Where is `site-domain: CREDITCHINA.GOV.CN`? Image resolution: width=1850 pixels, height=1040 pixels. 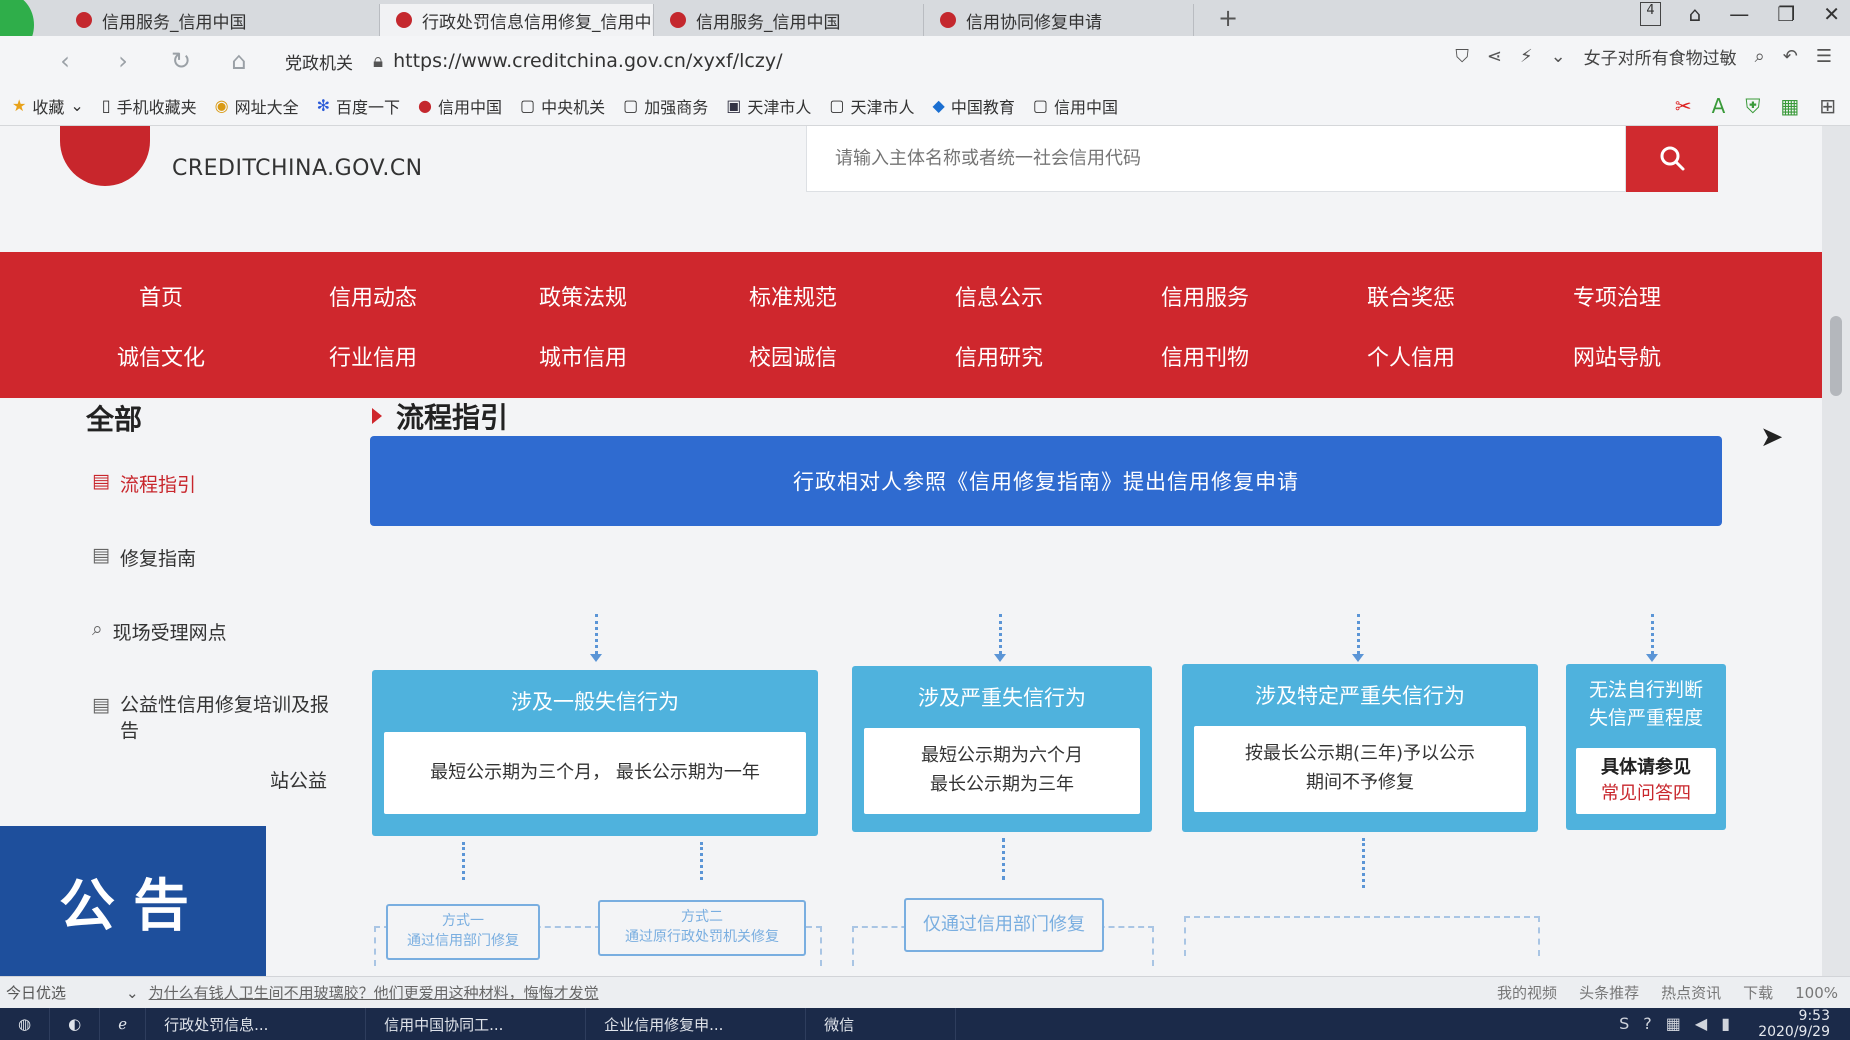
site-domain: CREDITCHINA.GOV.CN is located at coordinates (297, 168).